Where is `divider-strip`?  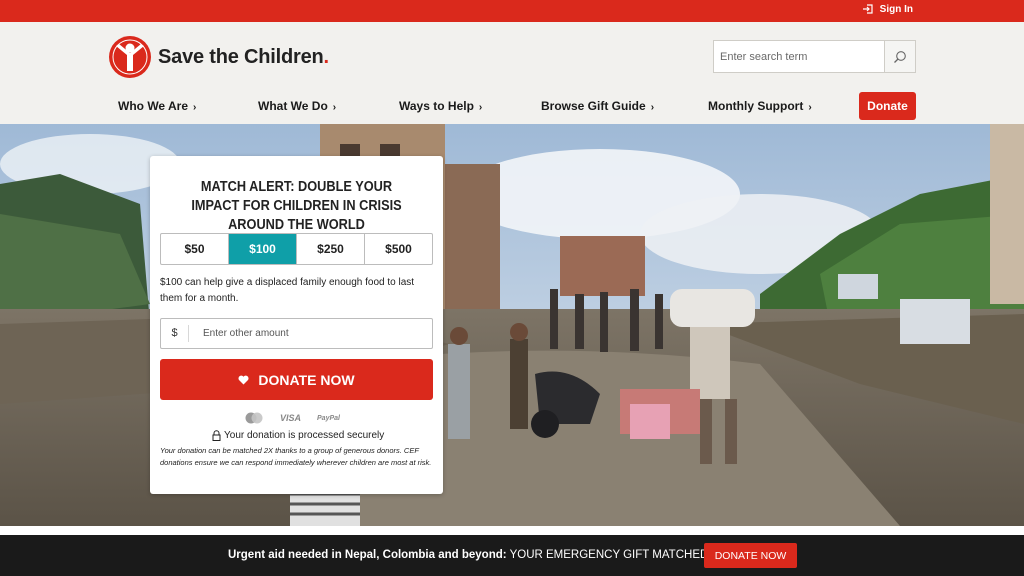 divider-strip is located at coordinates (512, 530).